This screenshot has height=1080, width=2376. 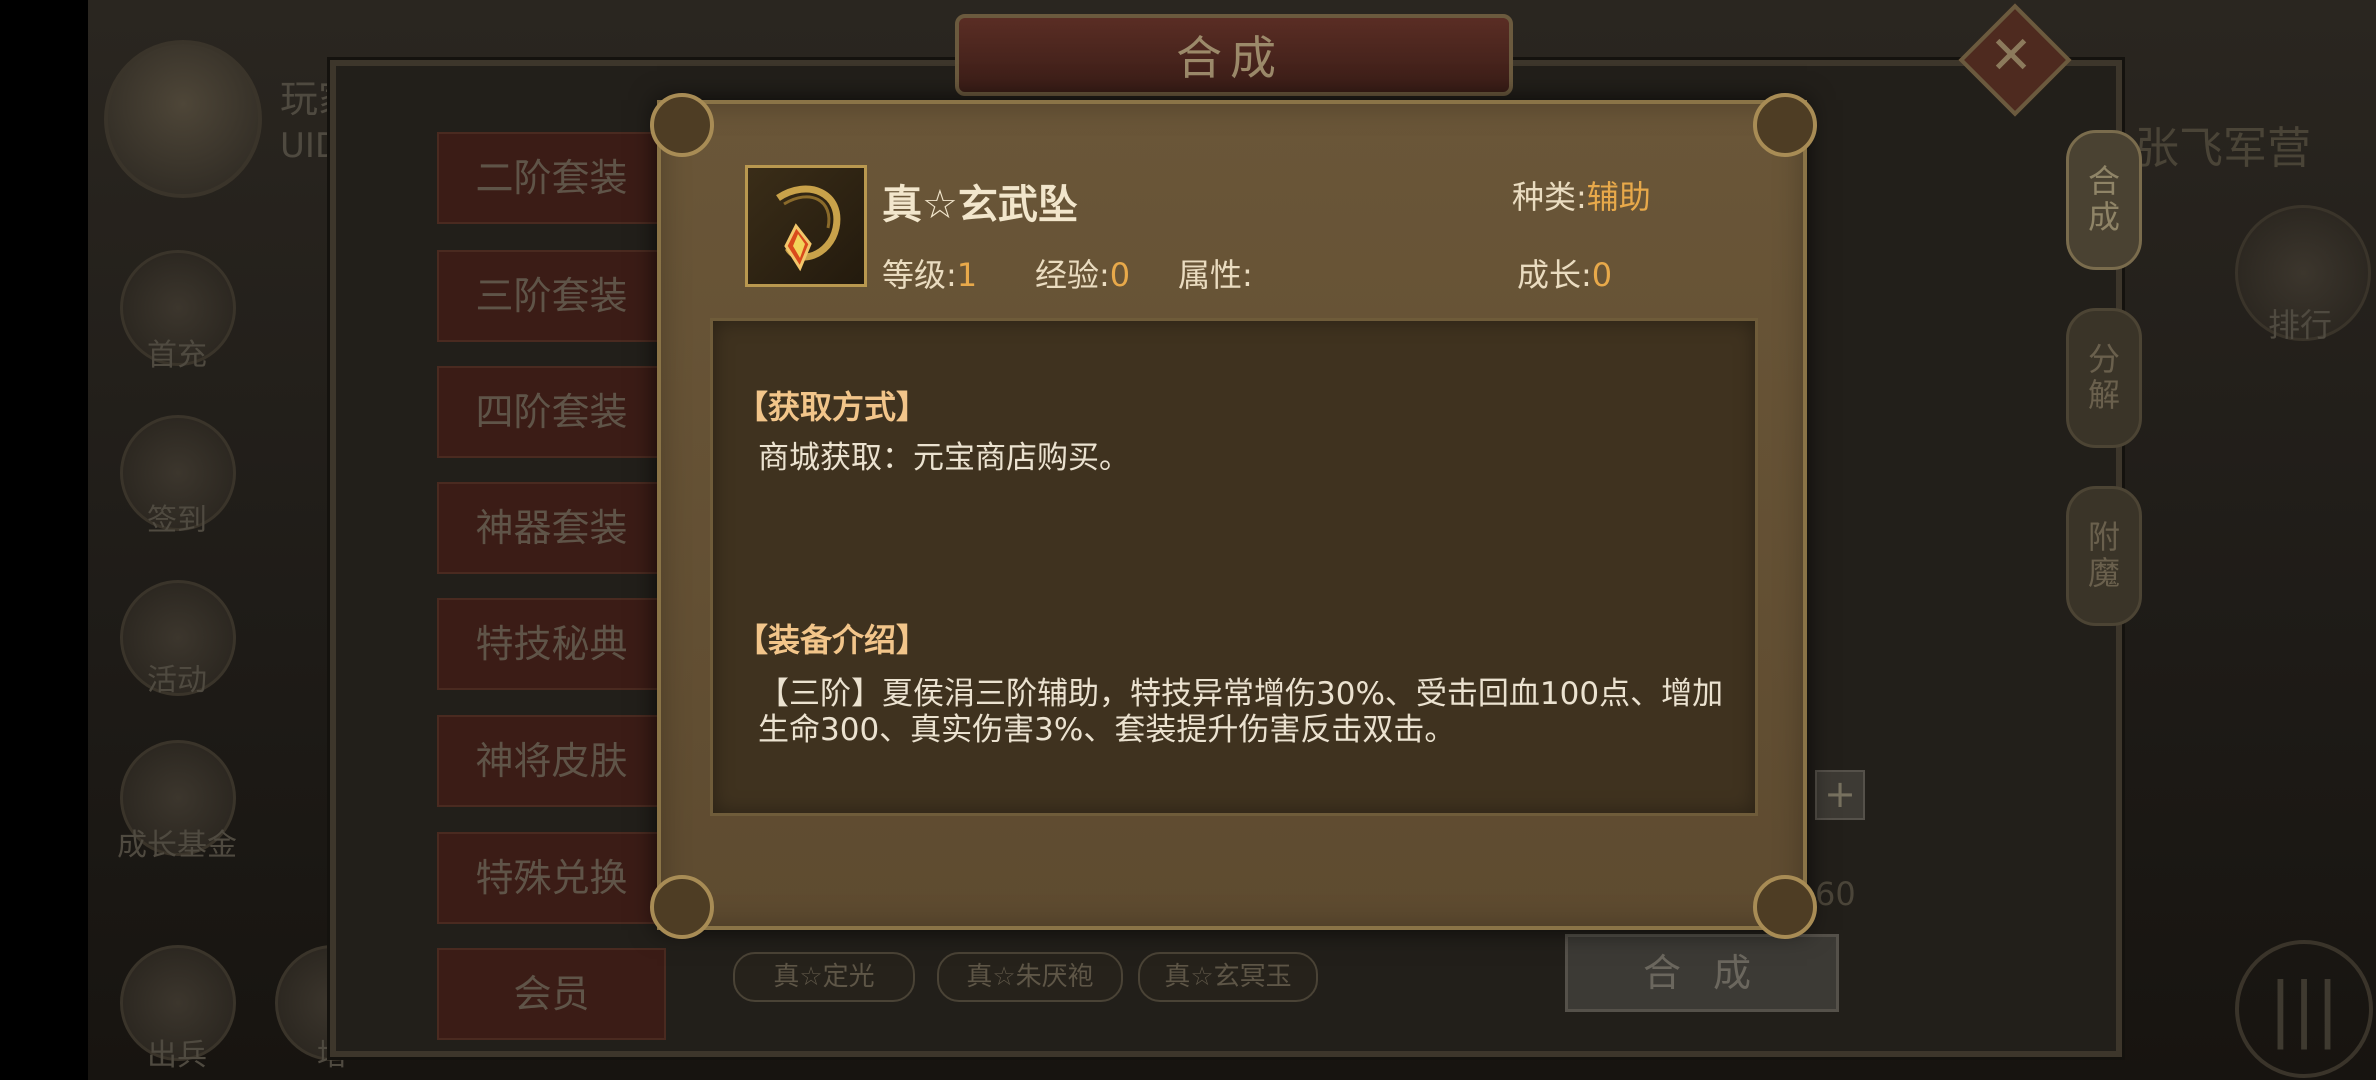 I want to click on item-level: 等级:1, so click(x=929, y=273).